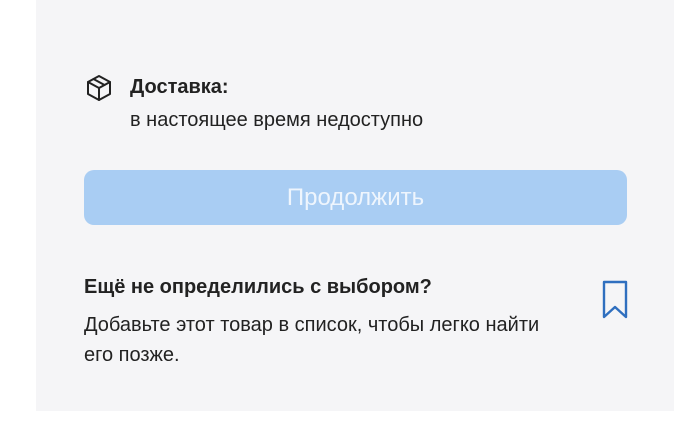 The width and height of the screenshot is (700, 441). I want to click on delivery-status: в настоящее время недоступно, so click(277, 120).